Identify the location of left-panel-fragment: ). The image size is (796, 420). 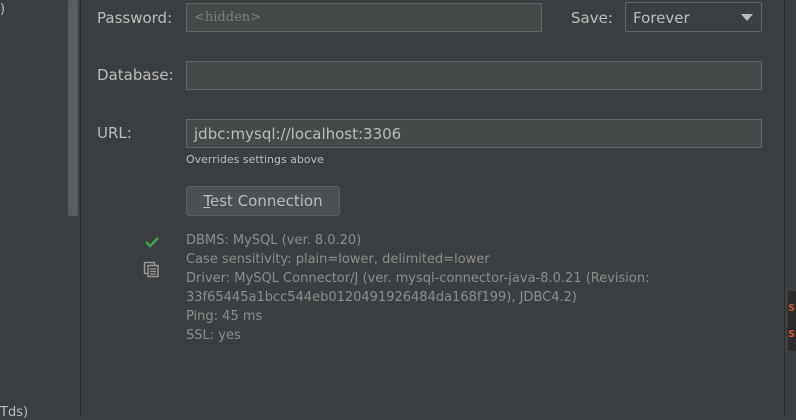
(3, 9).